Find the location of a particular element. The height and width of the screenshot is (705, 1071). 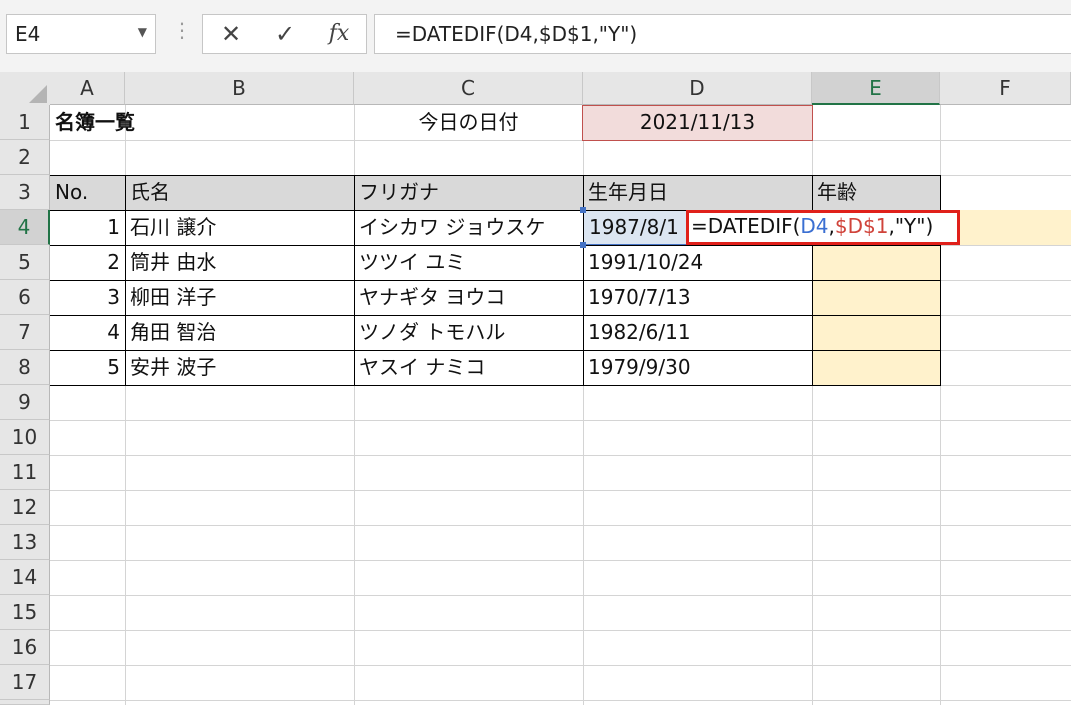

cell-no: 2 is located at coordinates (87, 262).